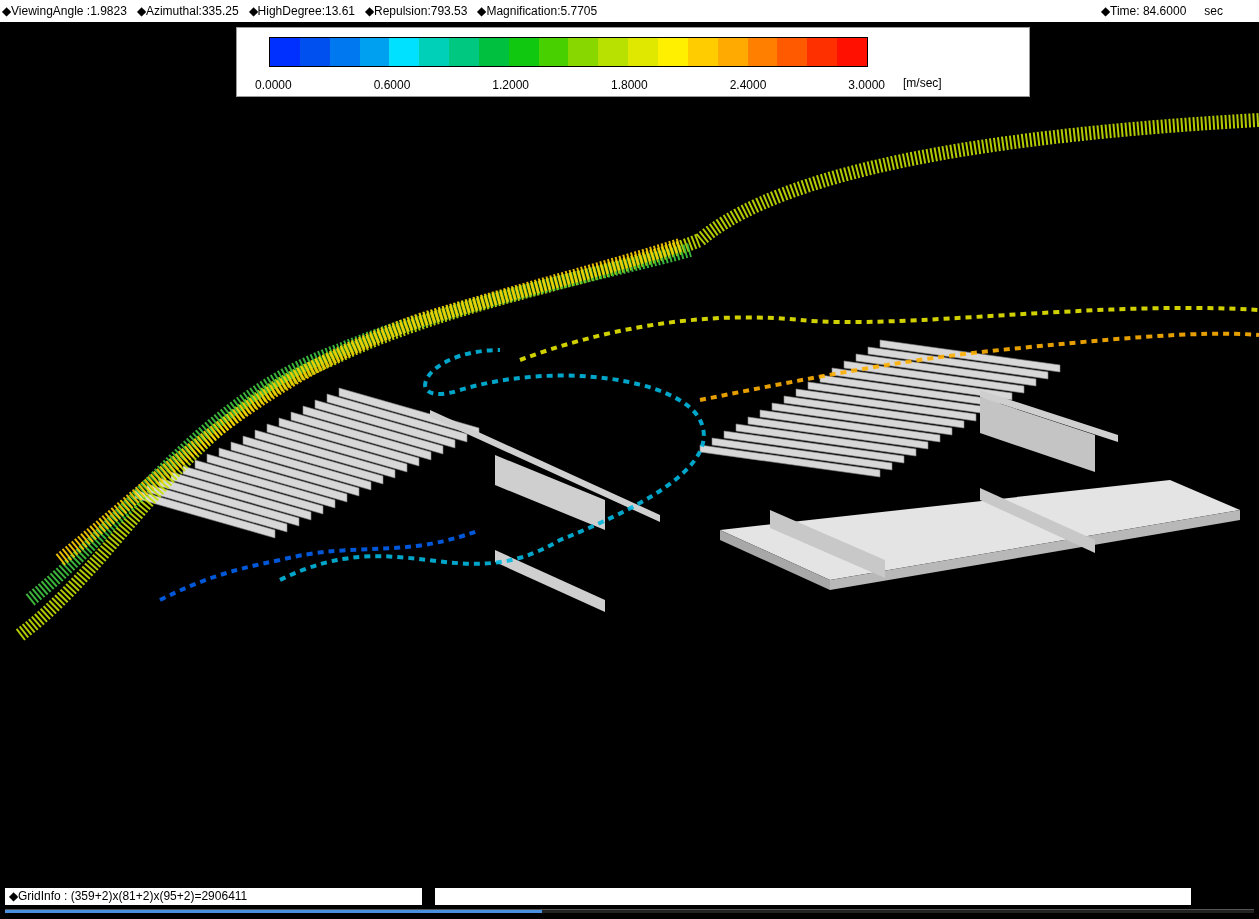  Describe the element at coordinates (866, 85) in the screenshot. I see `legend-label: 3.0000` at that location.